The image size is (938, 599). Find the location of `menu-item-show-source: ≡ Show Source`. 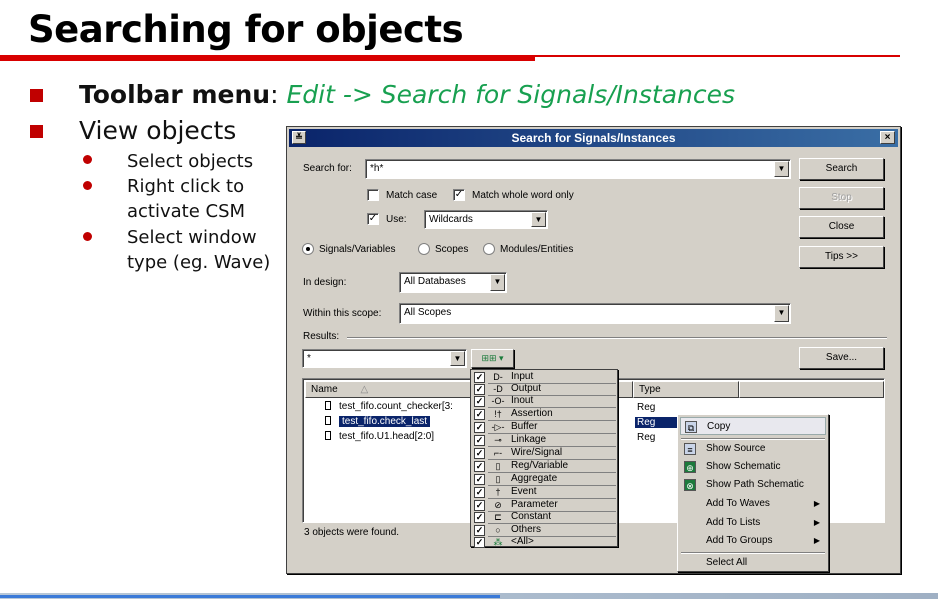

menu-item-show-source: ≡ Show Source is located at coordinates (753, 449).